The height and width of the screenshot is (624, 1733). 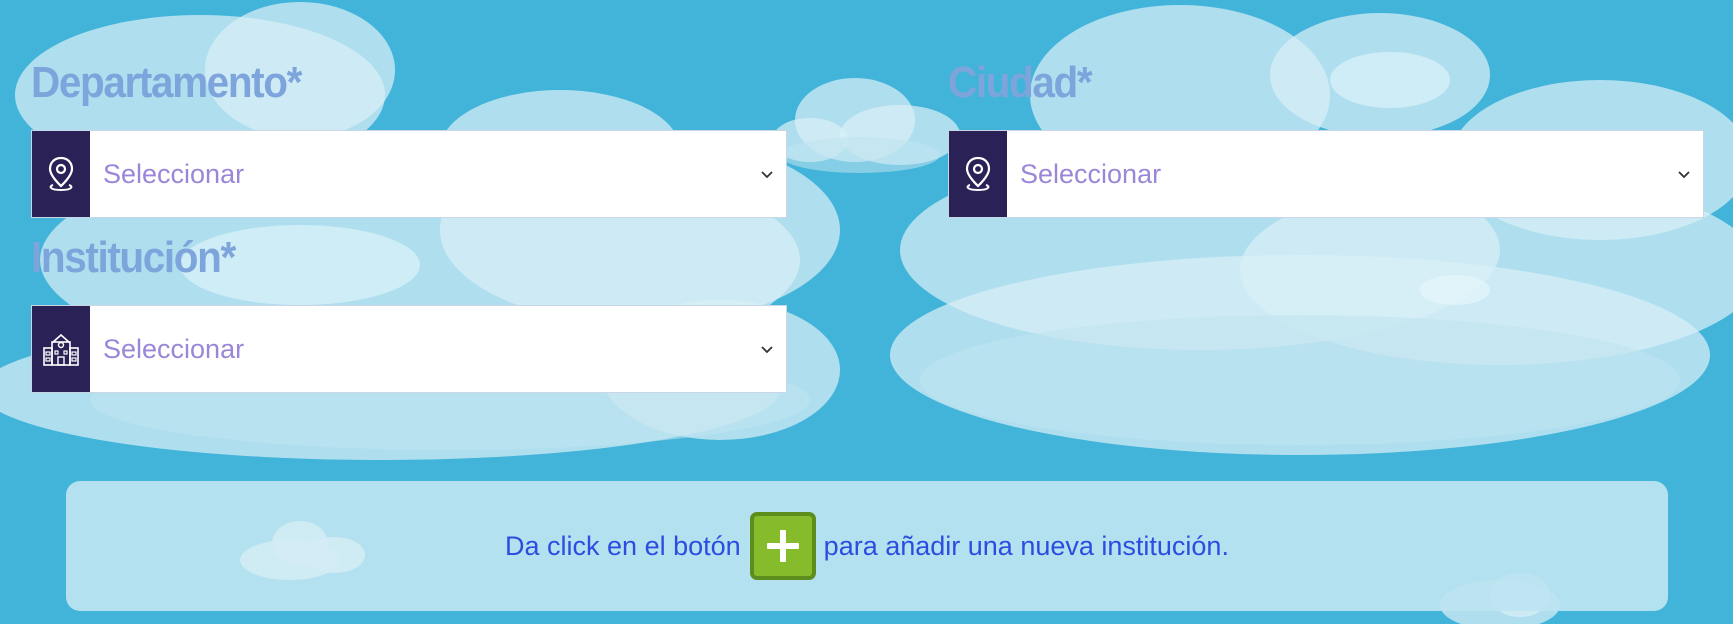 What do you see at coordinates (1355, 174) in the screenshot?
I see `ciudad-dropdown: Seleccionar` at bounding box center [1355, 174].